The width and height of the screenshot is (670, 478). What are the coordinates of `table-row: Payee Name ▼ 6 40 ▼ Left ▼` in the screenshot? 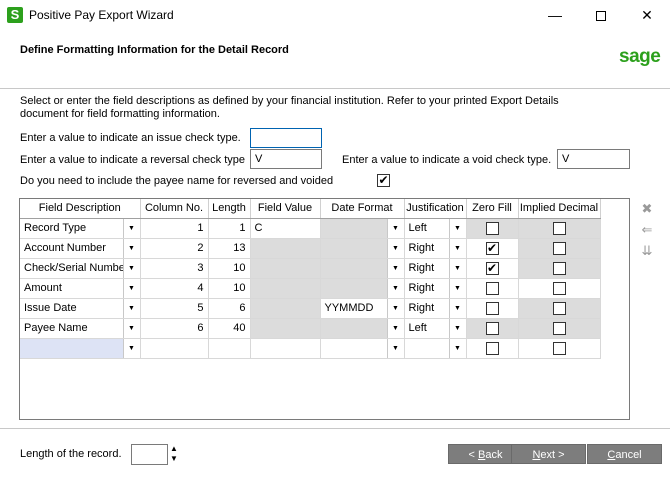 It's located at (310, 328).